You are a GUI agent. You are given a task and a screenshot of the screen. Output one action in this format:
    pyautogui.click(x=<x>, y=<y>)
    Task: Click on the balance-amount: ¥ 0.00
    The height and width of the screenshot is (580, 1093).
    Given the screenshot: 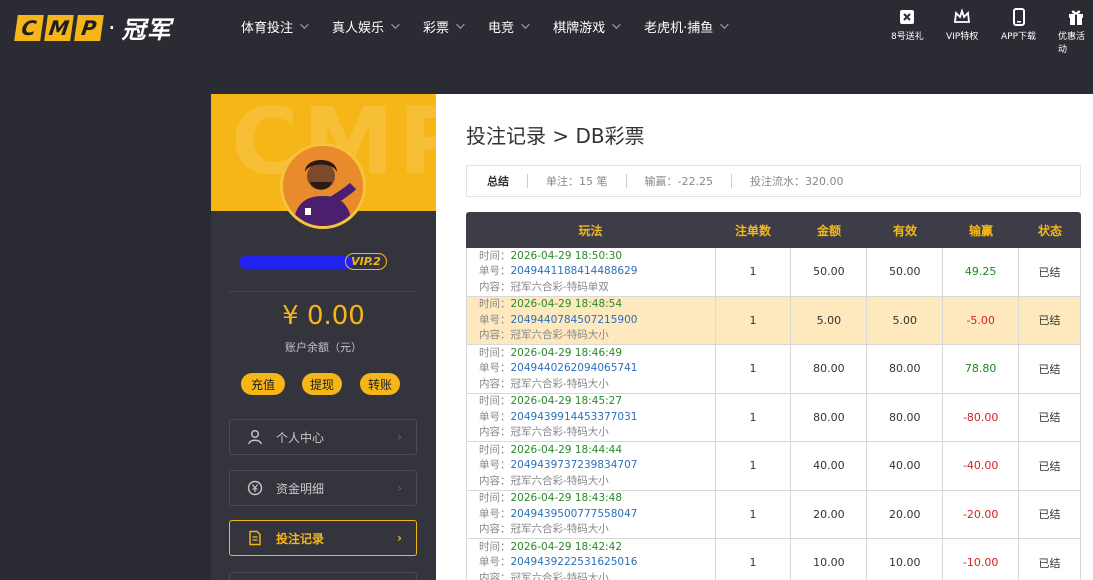 What is the action you would take?
    pyautogui.click(x=323, y=316)
    